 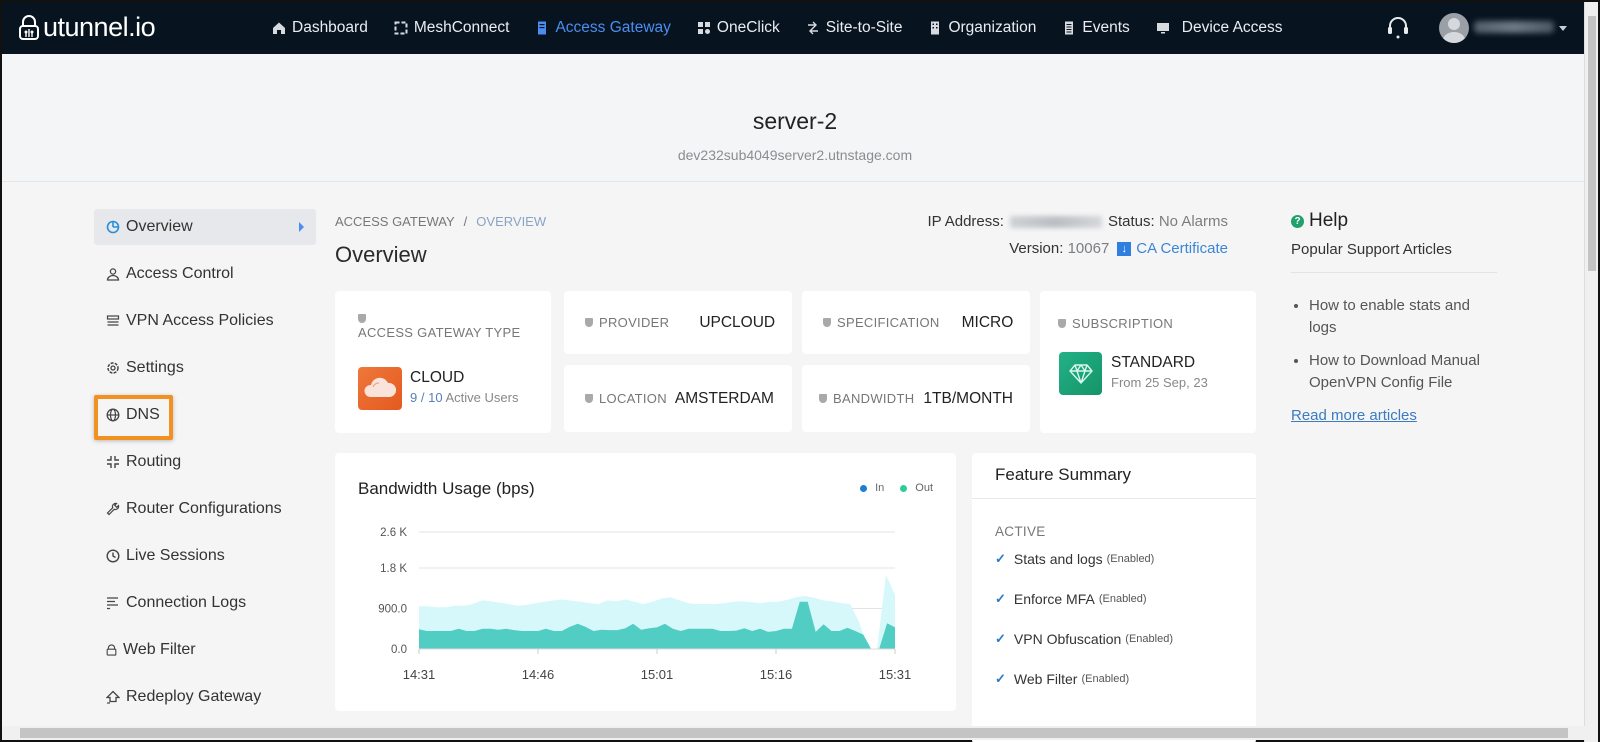 What do you see at coordinates (112, 603) in the screenshot?
I see `logs-icon` at bounding box center [112, 603].